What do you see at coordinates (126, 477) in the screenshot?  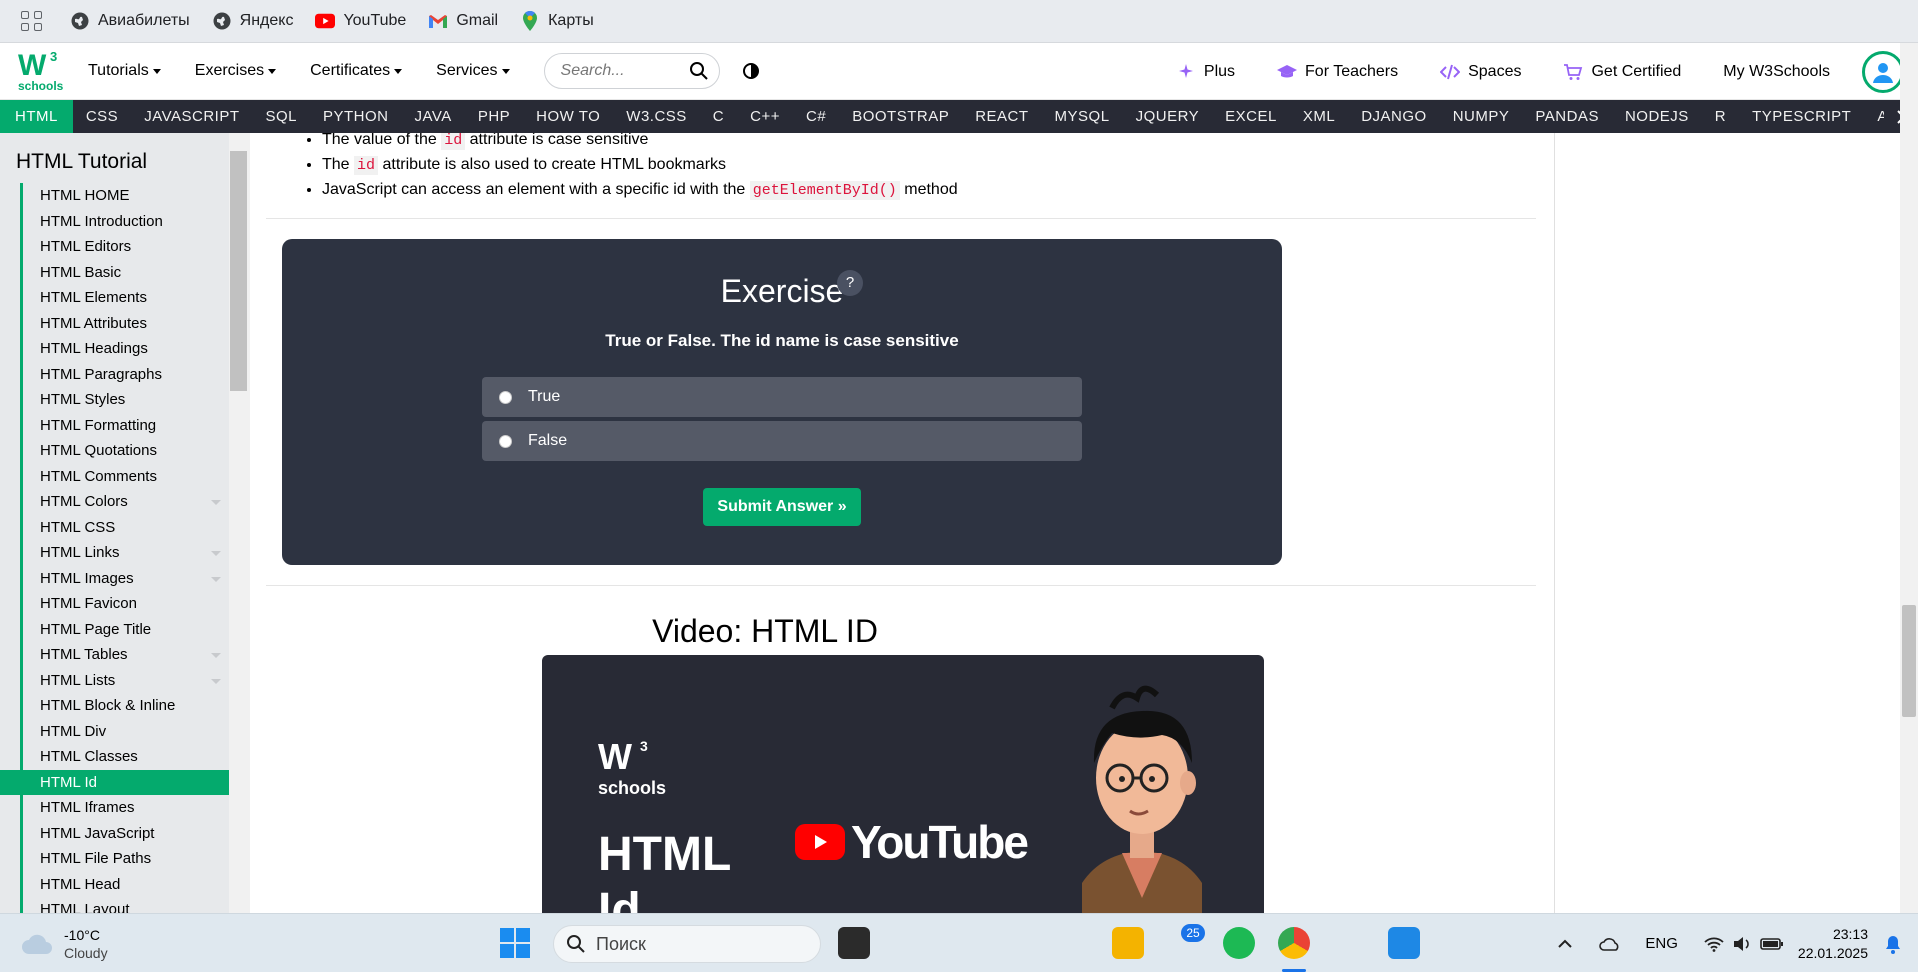 I see `sidebar-item-html-comments: HTML Comments` at bounding box center [126, 477].